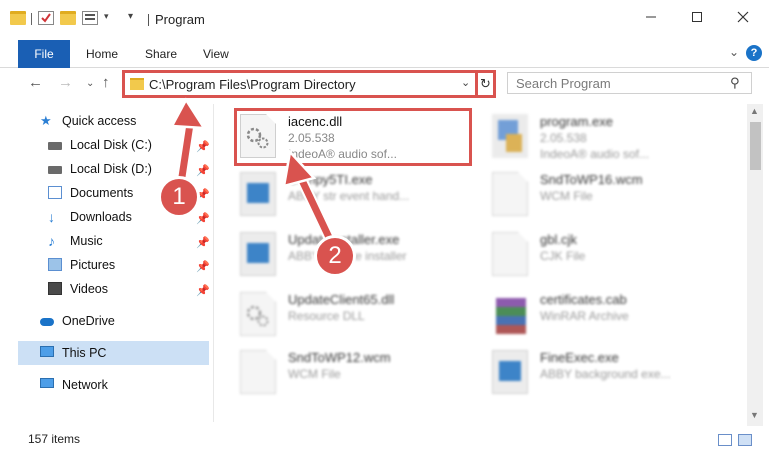 The width and height of the screenshot is (769, 464). I want to click on large-icons-view-icon, so click(745, 440).